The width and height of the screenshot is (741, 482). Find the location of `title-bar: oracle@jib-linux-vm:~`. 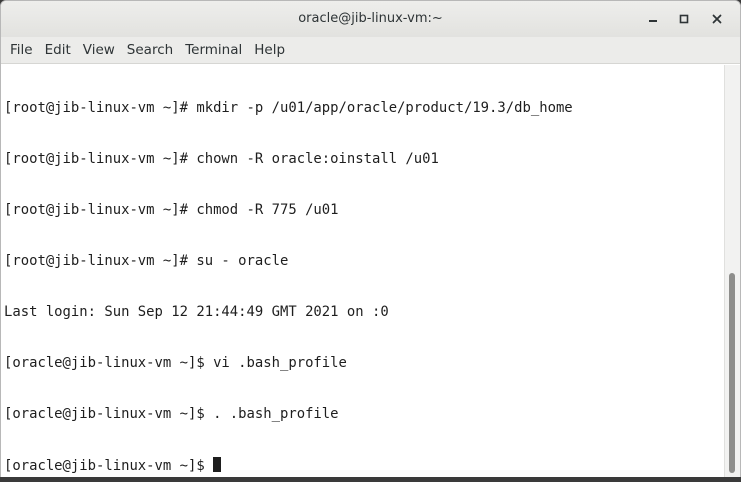

title-bar: oracle@jib-linux-vm:~ is located at coordinates (370, 19).